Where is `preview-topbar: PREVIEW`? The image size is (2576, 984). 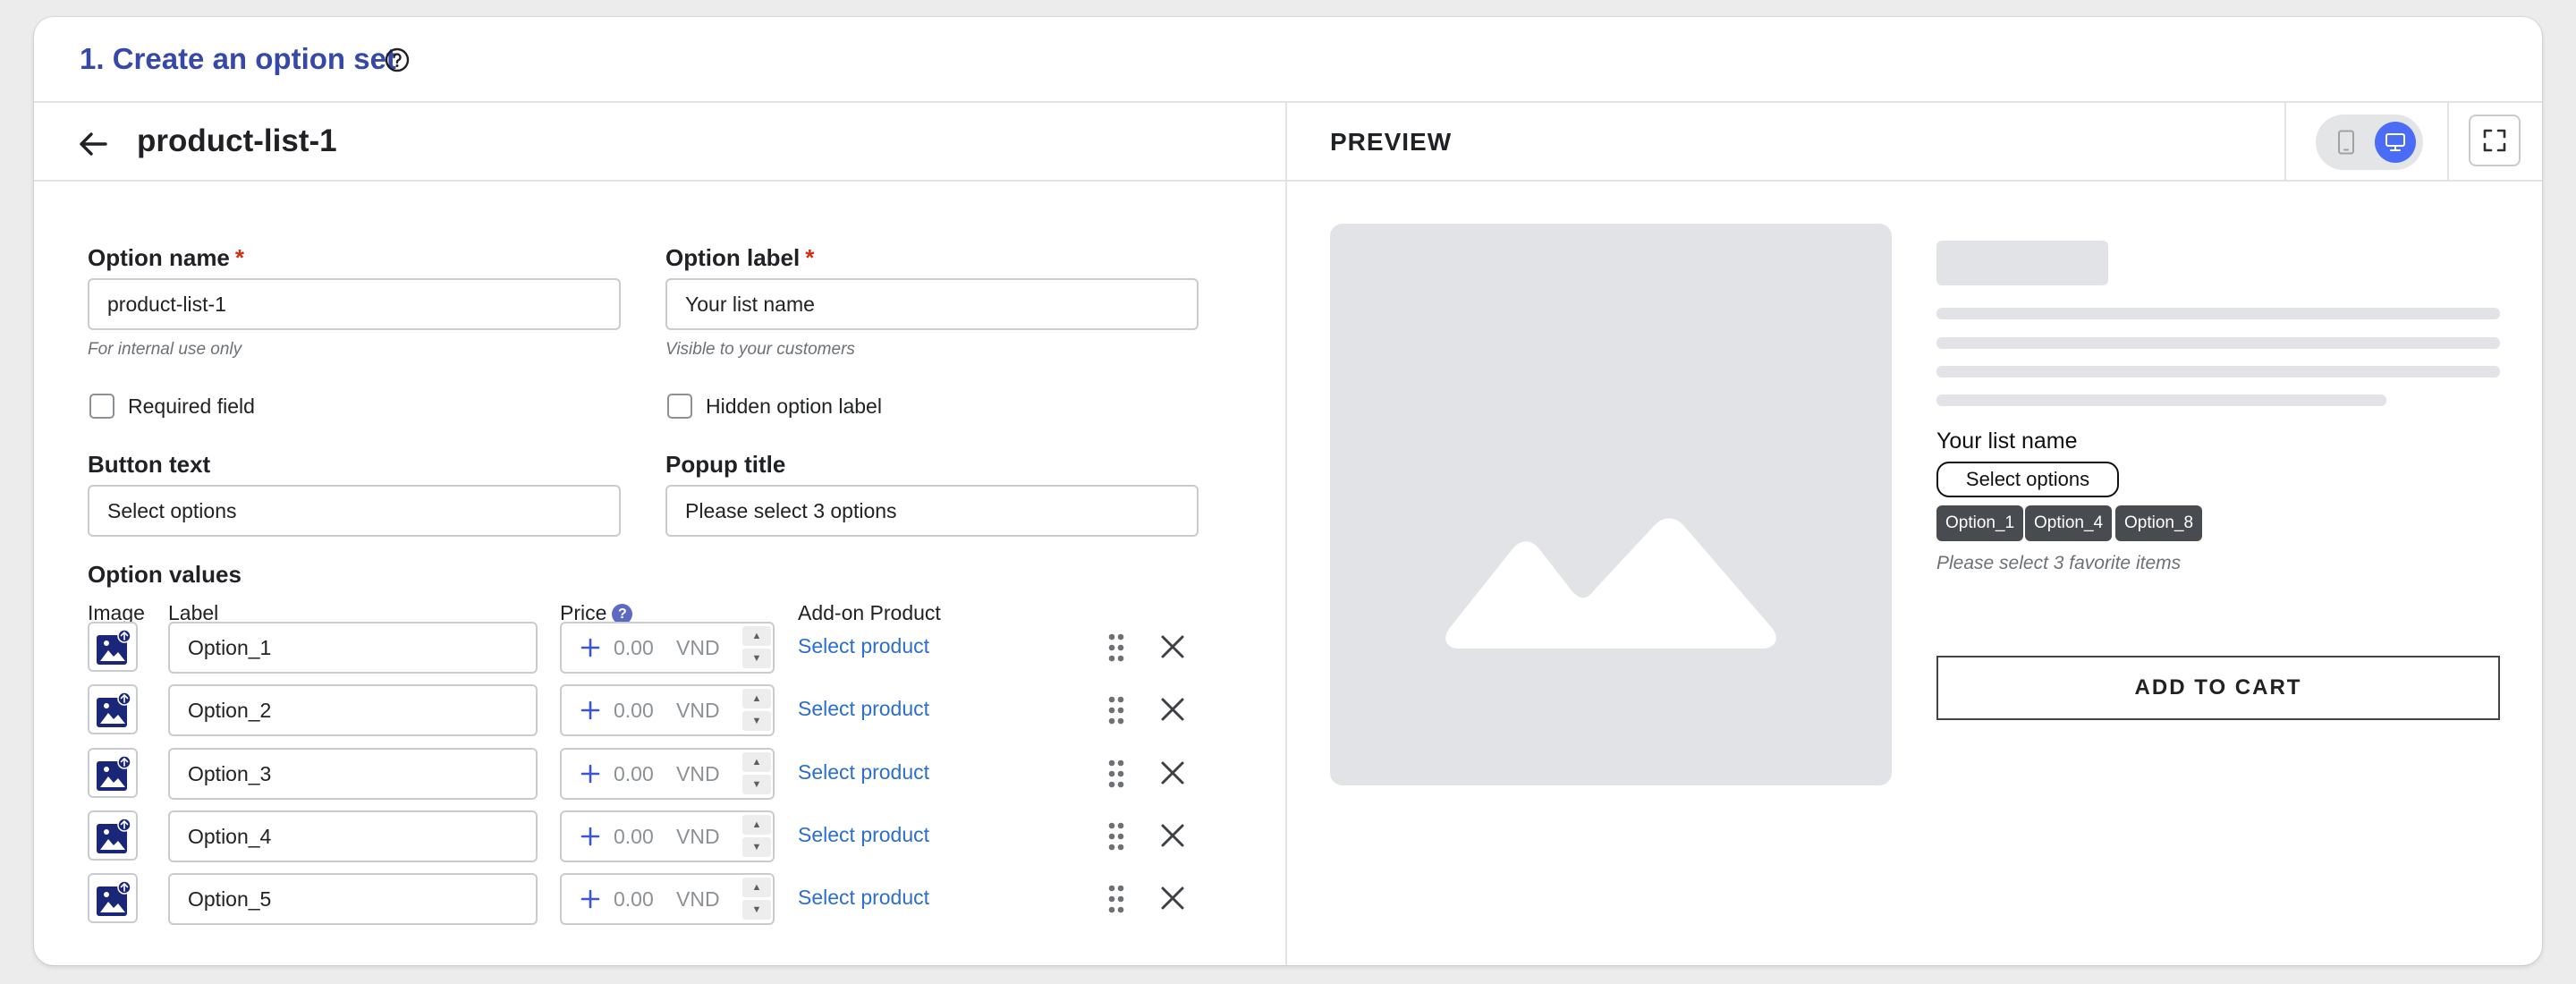
preview-topbar: PREVIEW is located at coordinates (1914, 142).